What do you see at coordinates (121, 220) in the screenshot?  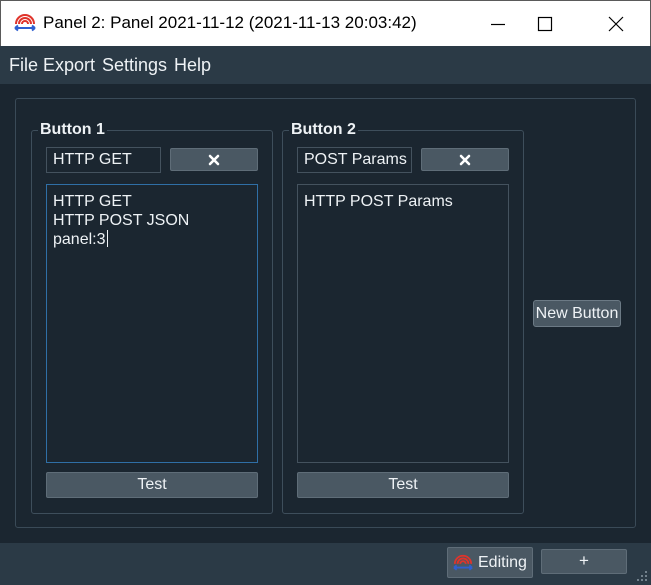 I see `script-line: HTTP POST JSON` at bounding box center [121, 220].